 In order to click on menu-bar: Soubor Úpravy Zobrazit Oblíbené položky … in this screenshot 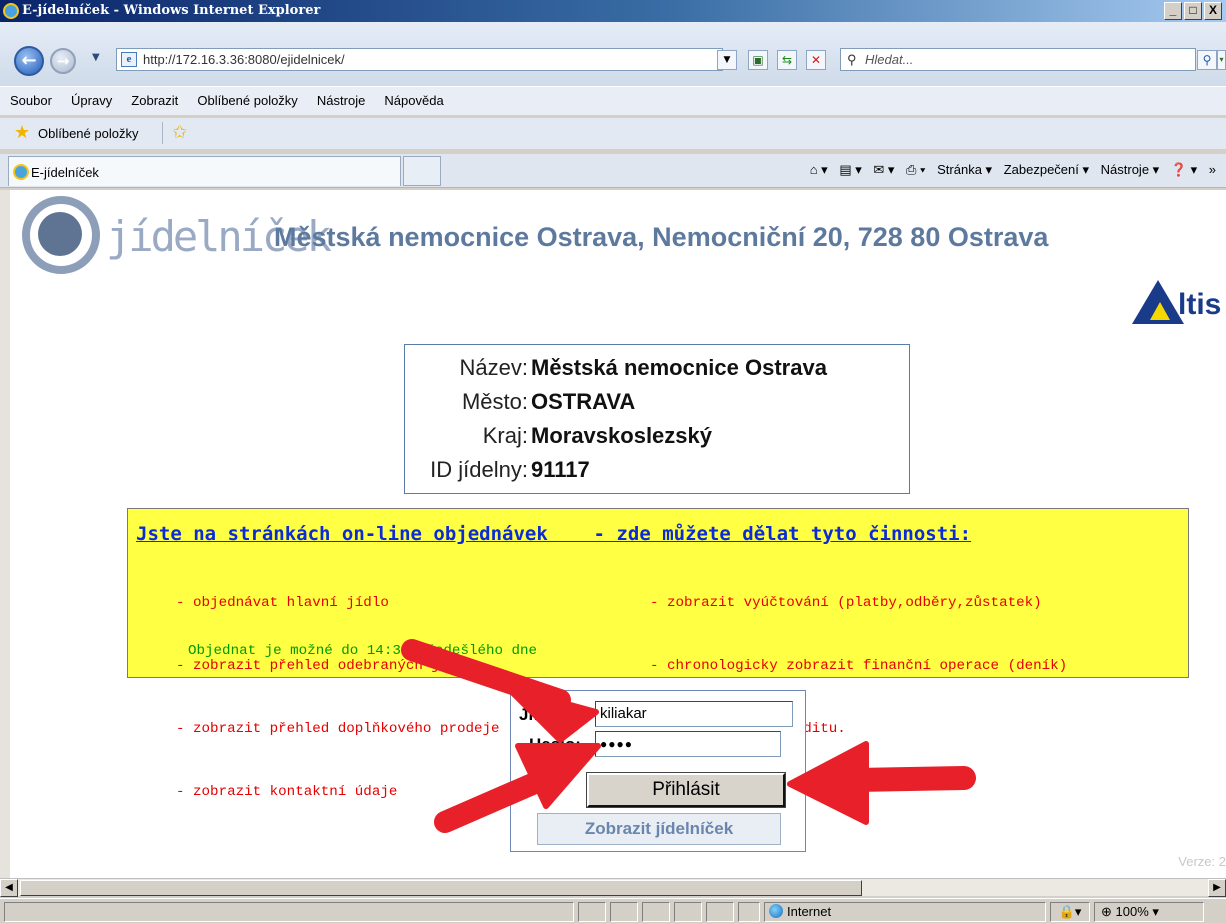, I will do `click(613, 101)`.